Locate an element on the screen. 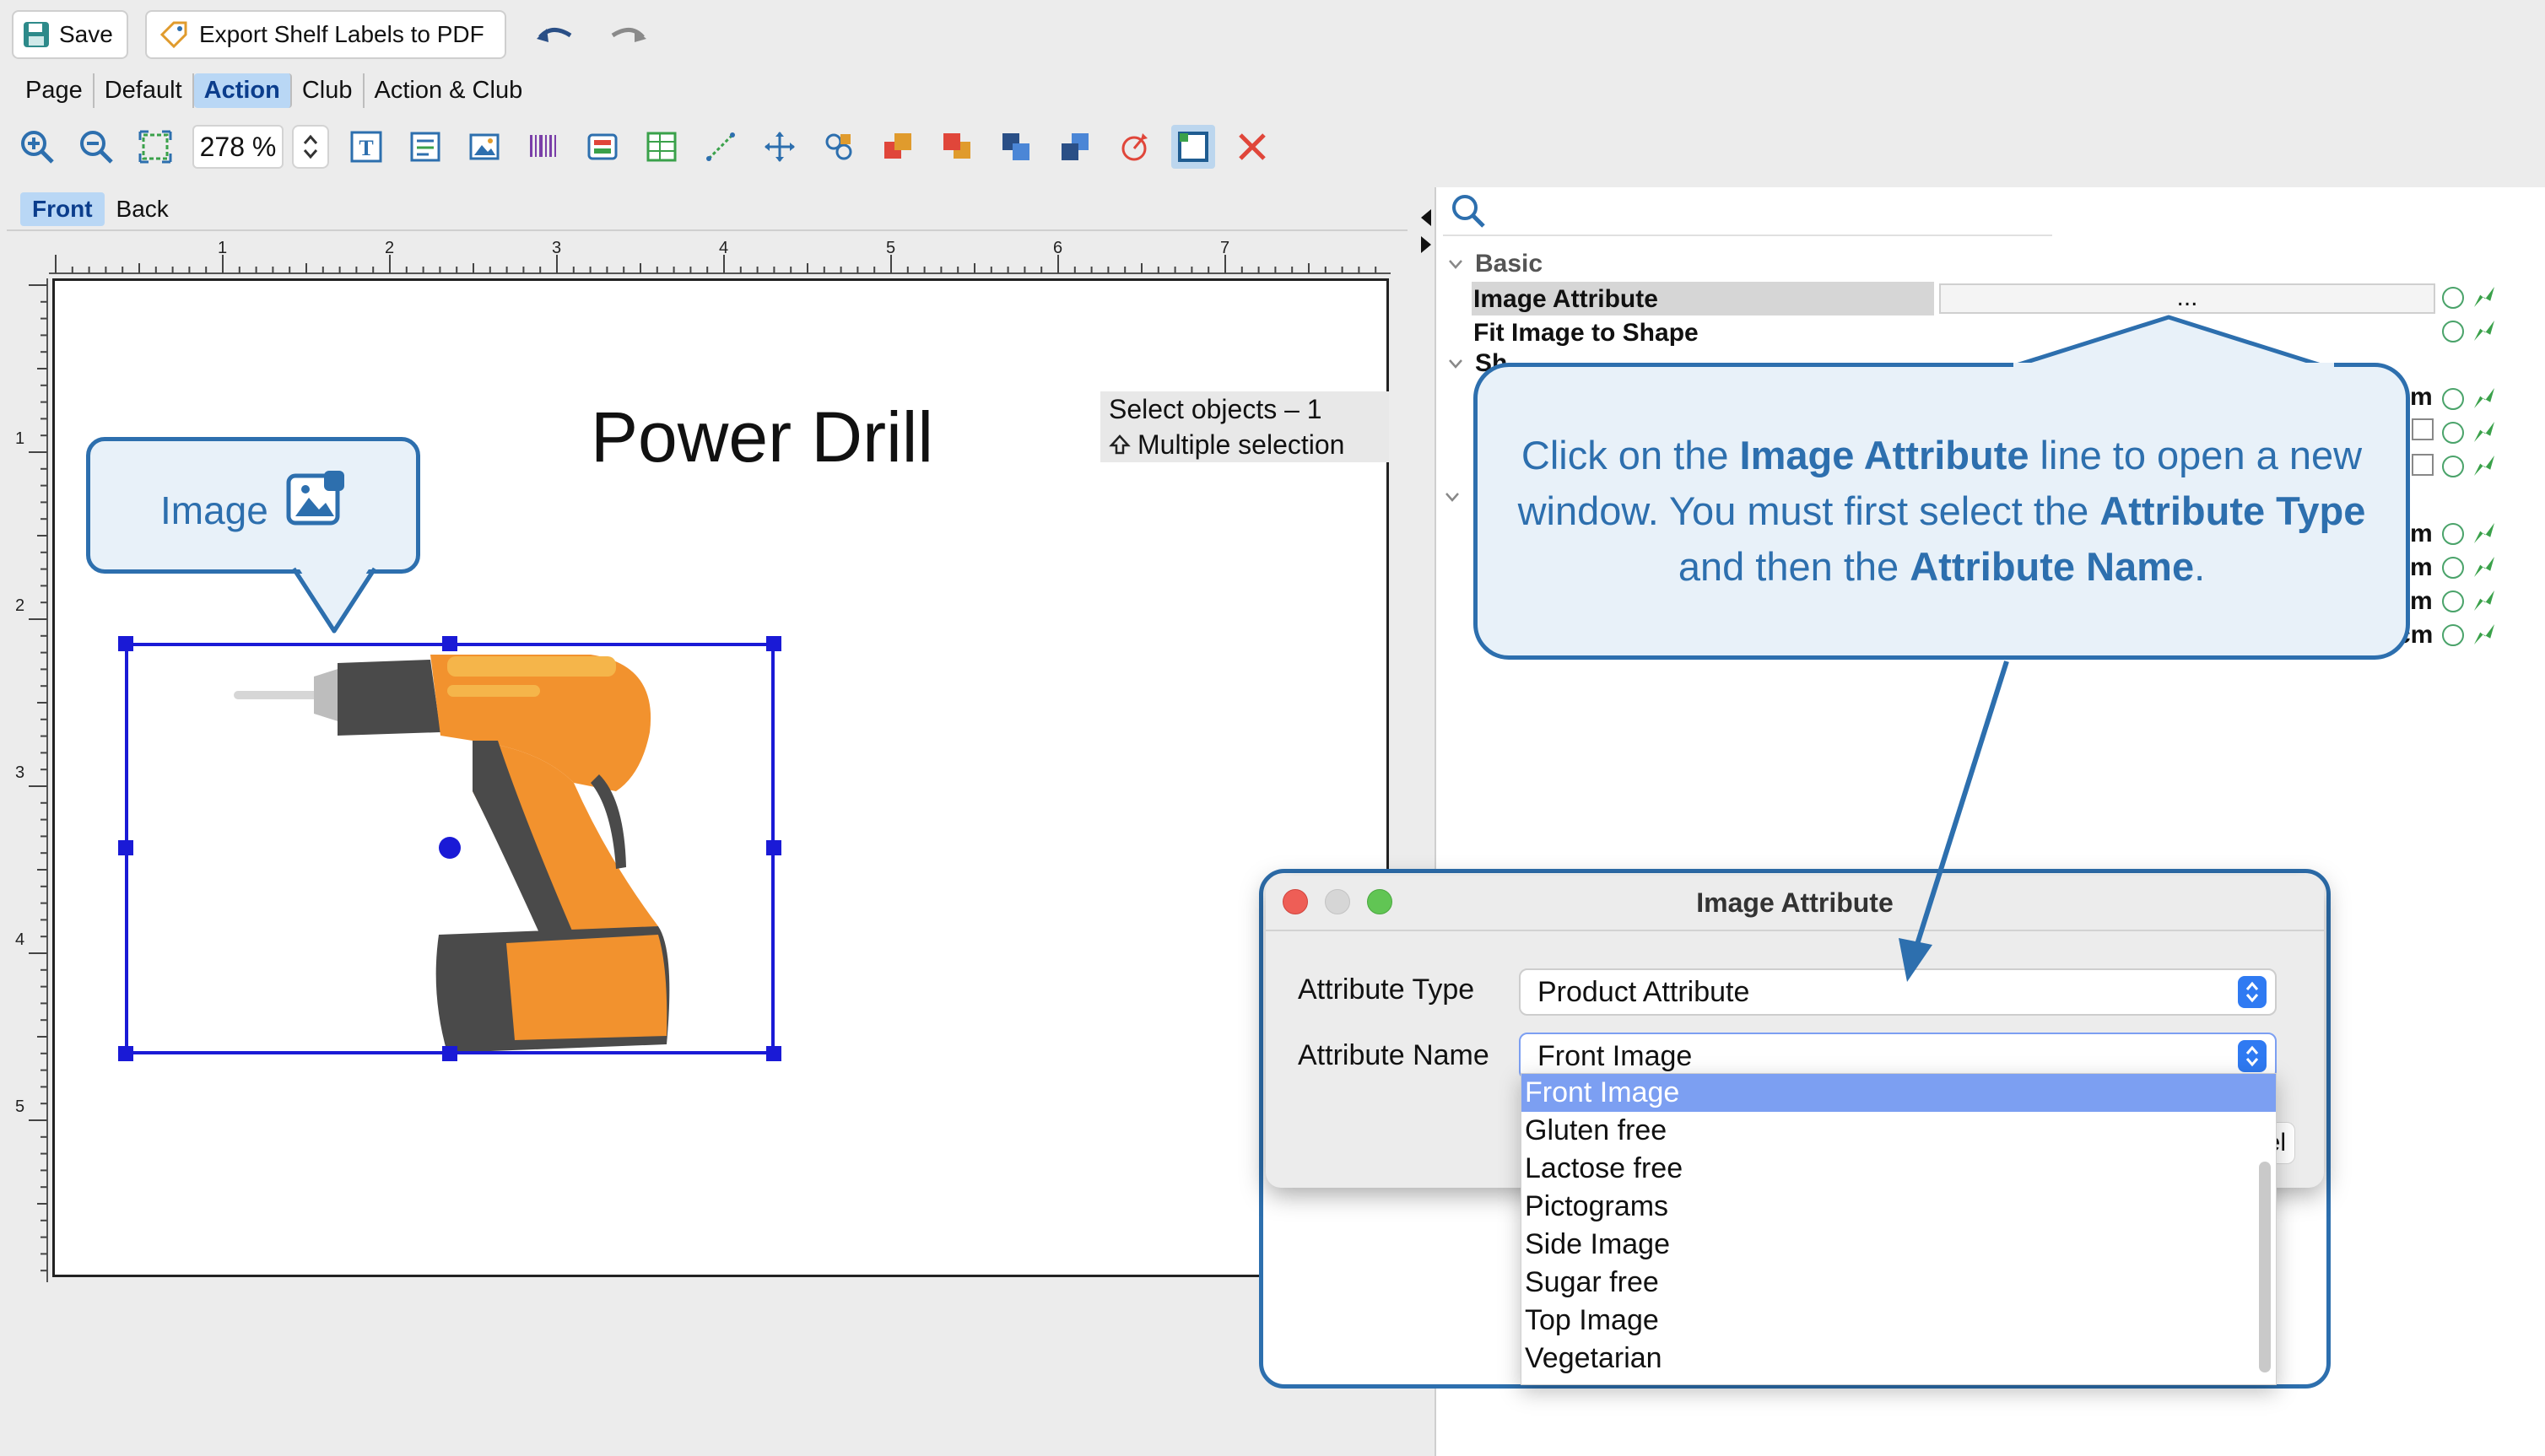 The image size is (2545, 1456). ruler-left-label: 2 is located at coordinates (19, 605).